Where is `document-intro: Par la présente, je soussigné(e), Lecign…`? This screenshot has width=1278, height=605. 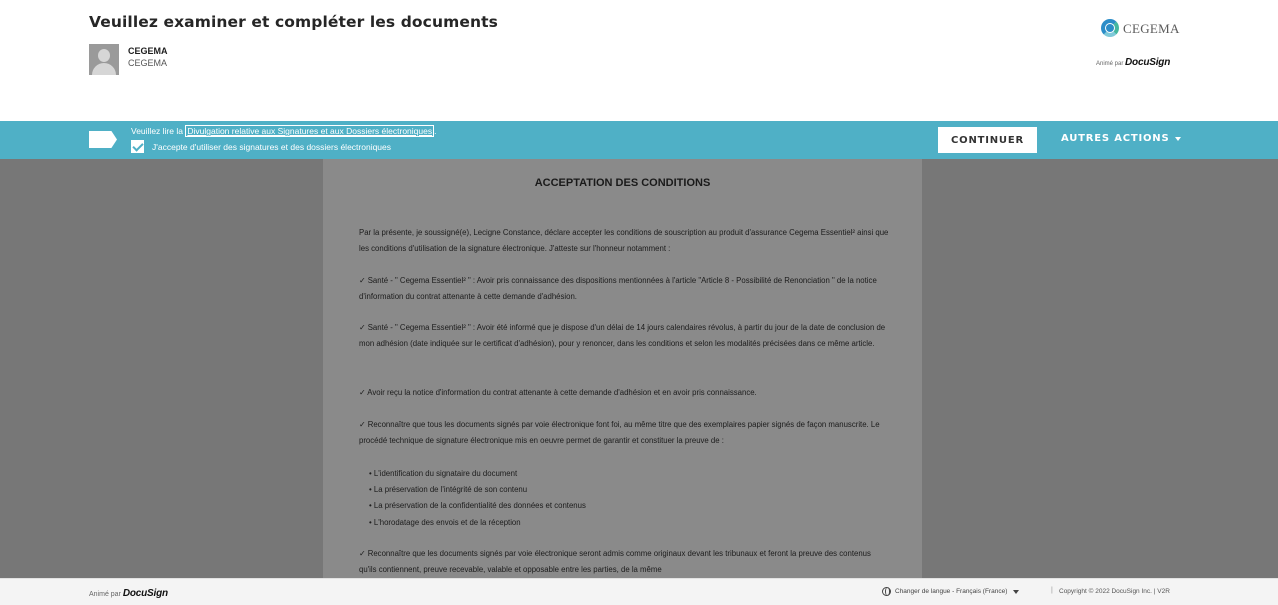 document-intro: Par la présente, je soussigné(e), Lecign… is located at coordinates (624, 241).